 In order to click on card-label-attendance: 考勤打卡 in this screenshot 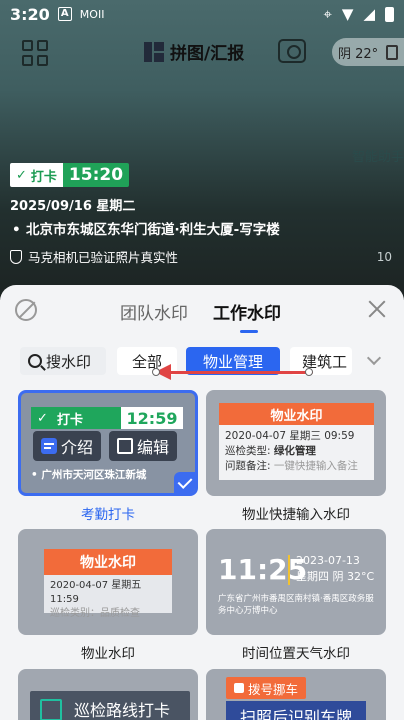, I will do `click(108, 515)`.